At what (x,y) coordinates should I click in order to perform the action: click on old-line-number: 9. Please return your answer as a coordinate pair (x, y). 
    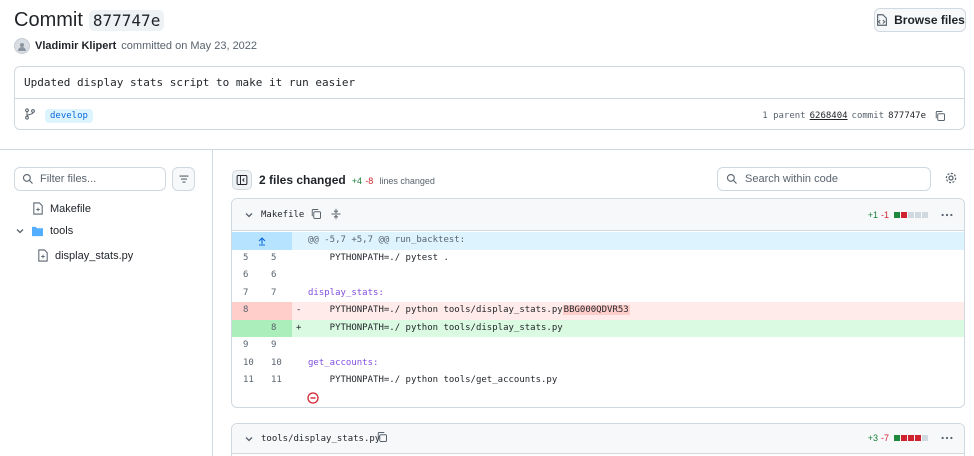
    Looking at the image, I should click on (247, 346).